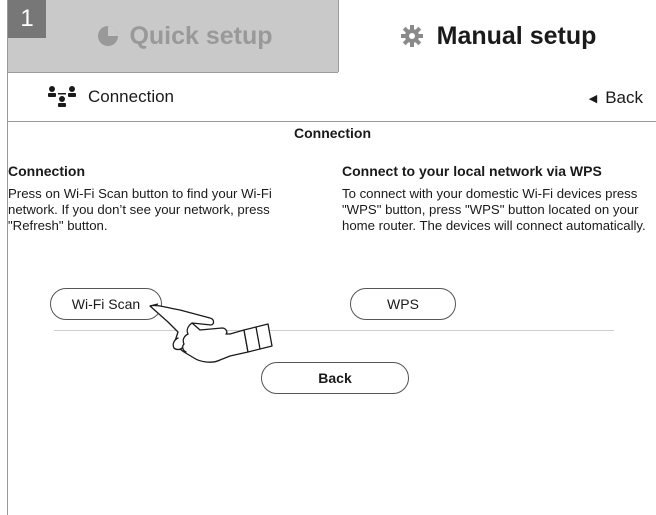  Describe the element at coordinates (516, 35) in the screenshot. I see `tab-manual-setup-label: Manual setup` at that location.